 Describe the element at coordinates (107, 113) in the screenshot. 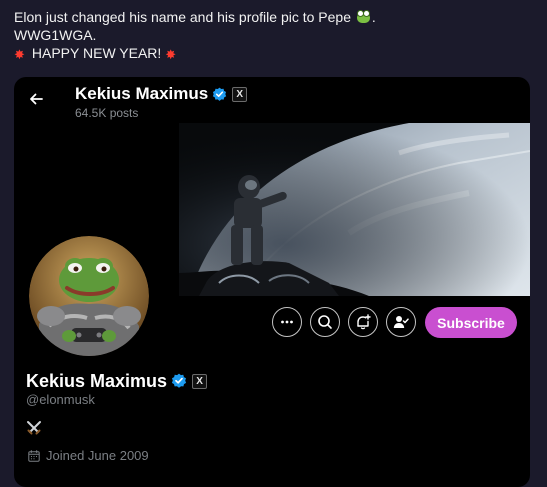

I see `posts-count: 64.5K posts` at that location.